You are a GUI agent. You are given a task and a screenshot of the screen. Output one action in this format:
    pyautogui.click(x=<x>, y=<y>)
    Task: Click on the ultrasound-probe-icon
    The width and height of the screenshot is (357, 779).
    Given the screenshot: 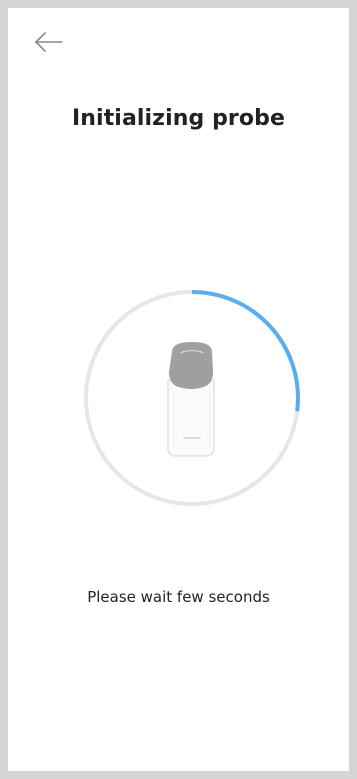 What is the action you would take?
    pyautogui.click(x=191, y=399)
    